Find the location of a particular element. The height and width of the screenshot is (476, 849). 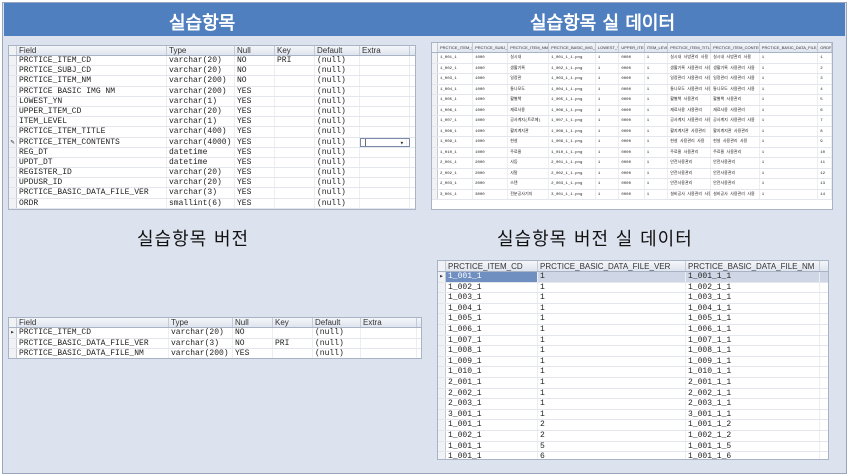

column-header: PRCTICE_ITEM_NM is located at coordinates (529, 47).